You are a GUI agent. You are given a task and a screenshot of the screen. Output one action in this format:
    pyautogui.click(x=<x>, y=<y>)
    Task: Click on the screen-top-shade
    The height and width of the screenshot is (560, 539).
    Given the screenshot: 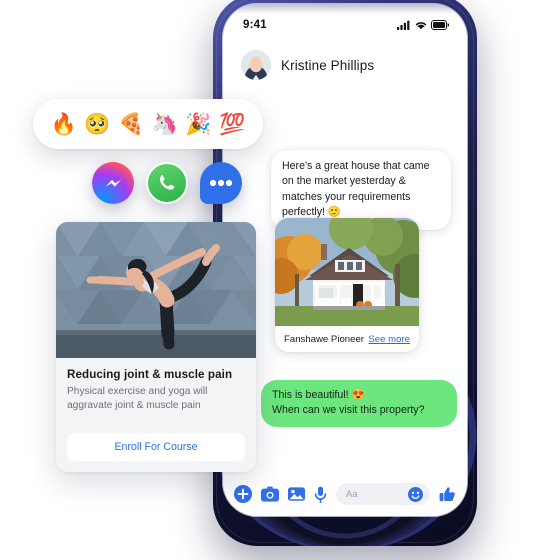 What is the action you would take?
    pyautogui.click(x=345, y=9)
    